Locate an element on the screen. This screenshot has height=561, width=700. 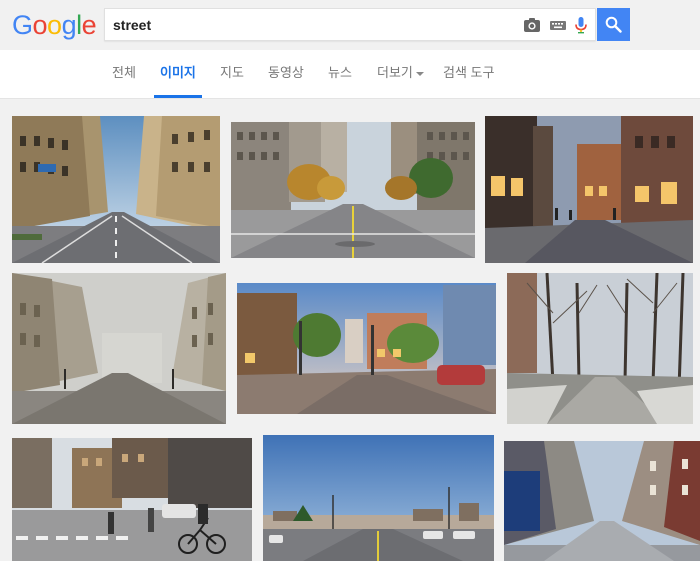
search-input is located at coordinates (305, 24).